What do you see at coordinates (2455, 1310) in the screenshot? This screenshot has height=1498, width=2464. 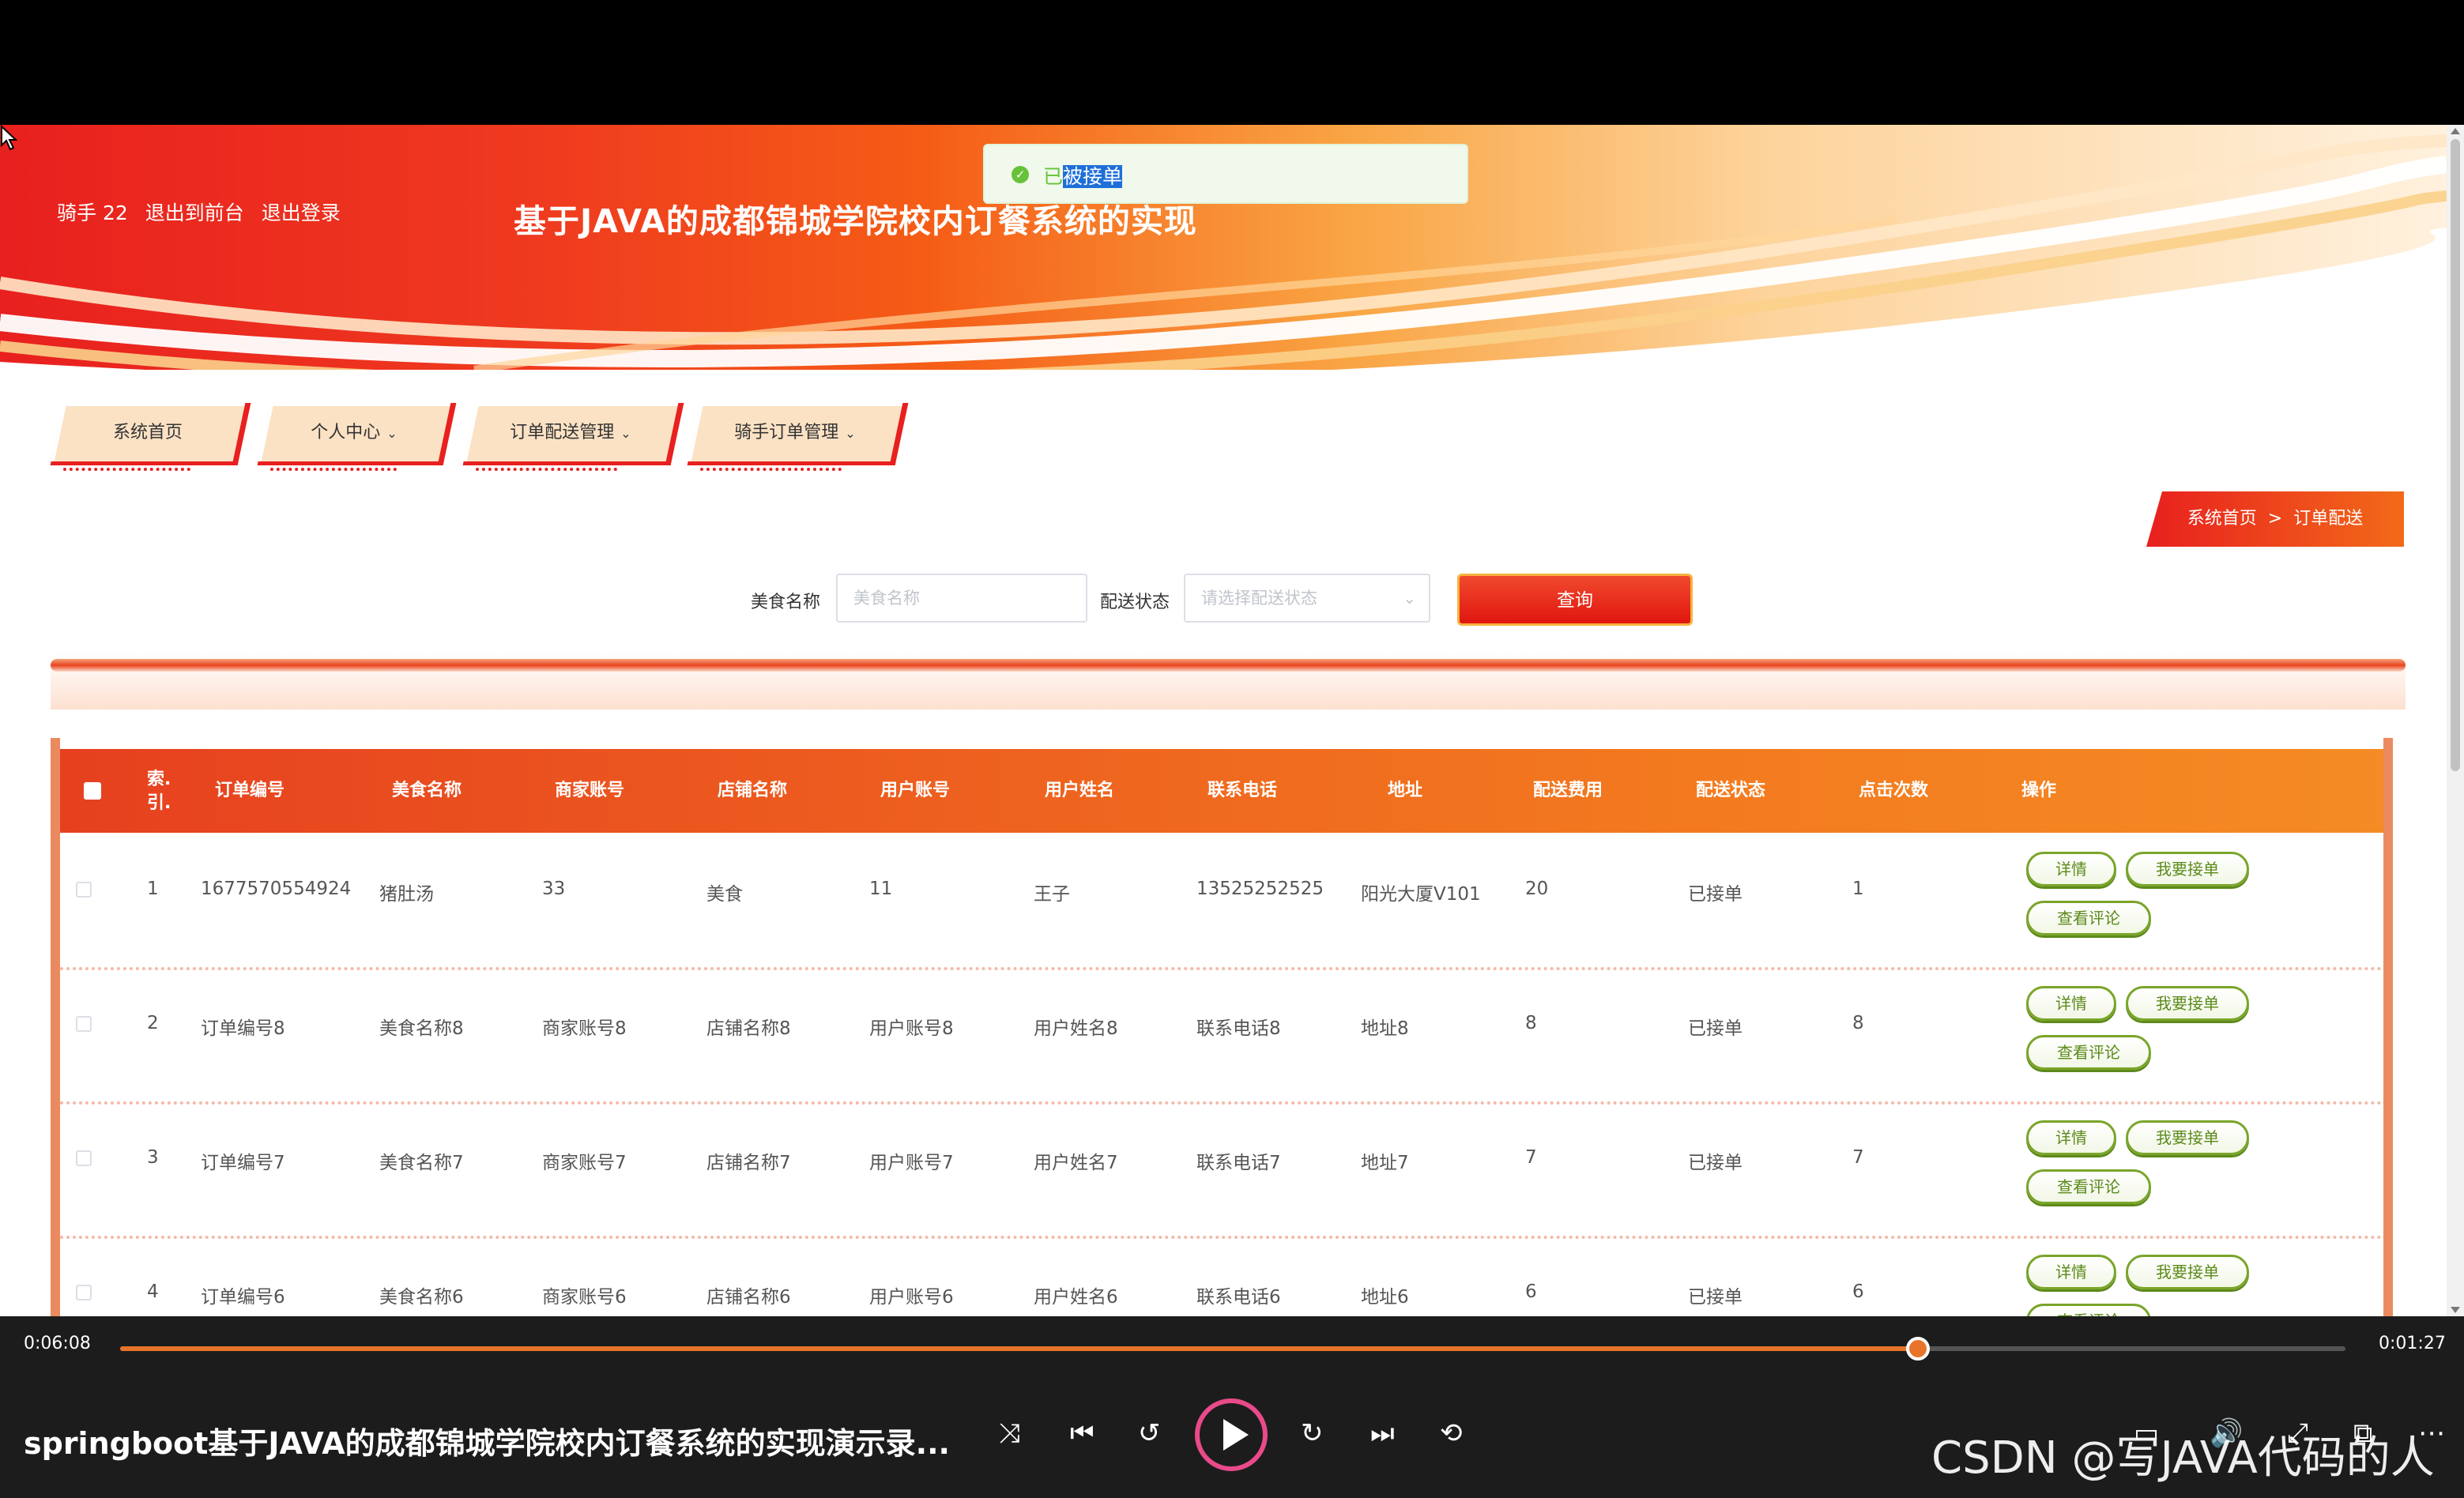 I see `scroll-down-icon` at bounding box center [2455, 1310].